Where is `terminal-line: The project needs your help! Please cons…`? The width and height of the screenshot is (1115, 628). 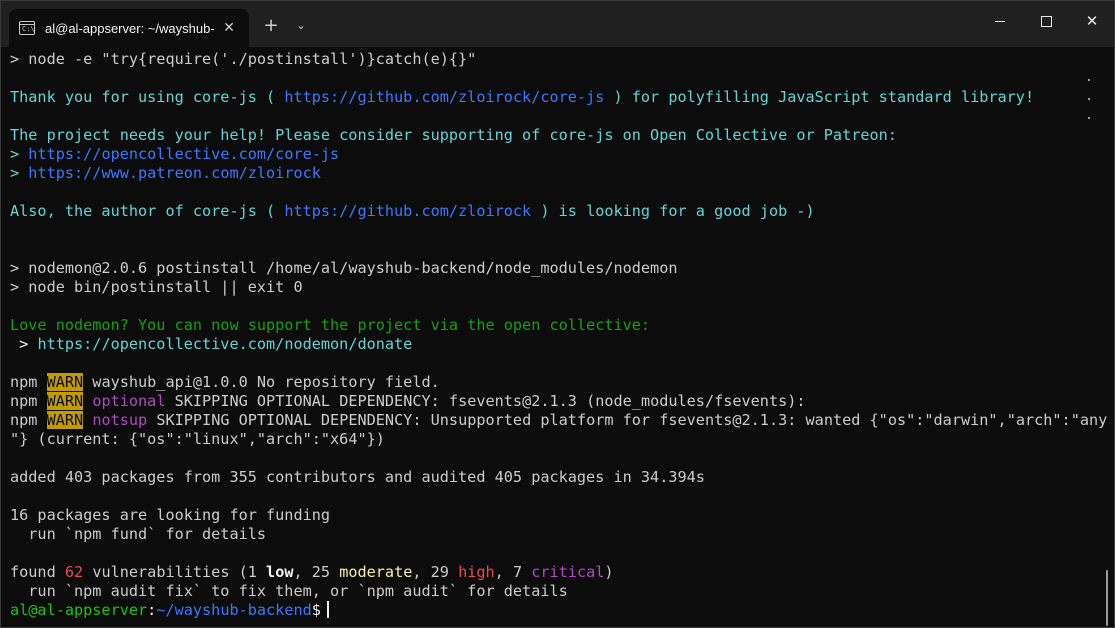 terminal-line: The project needs your help! Please cons… is located at coordinates (550, 135).